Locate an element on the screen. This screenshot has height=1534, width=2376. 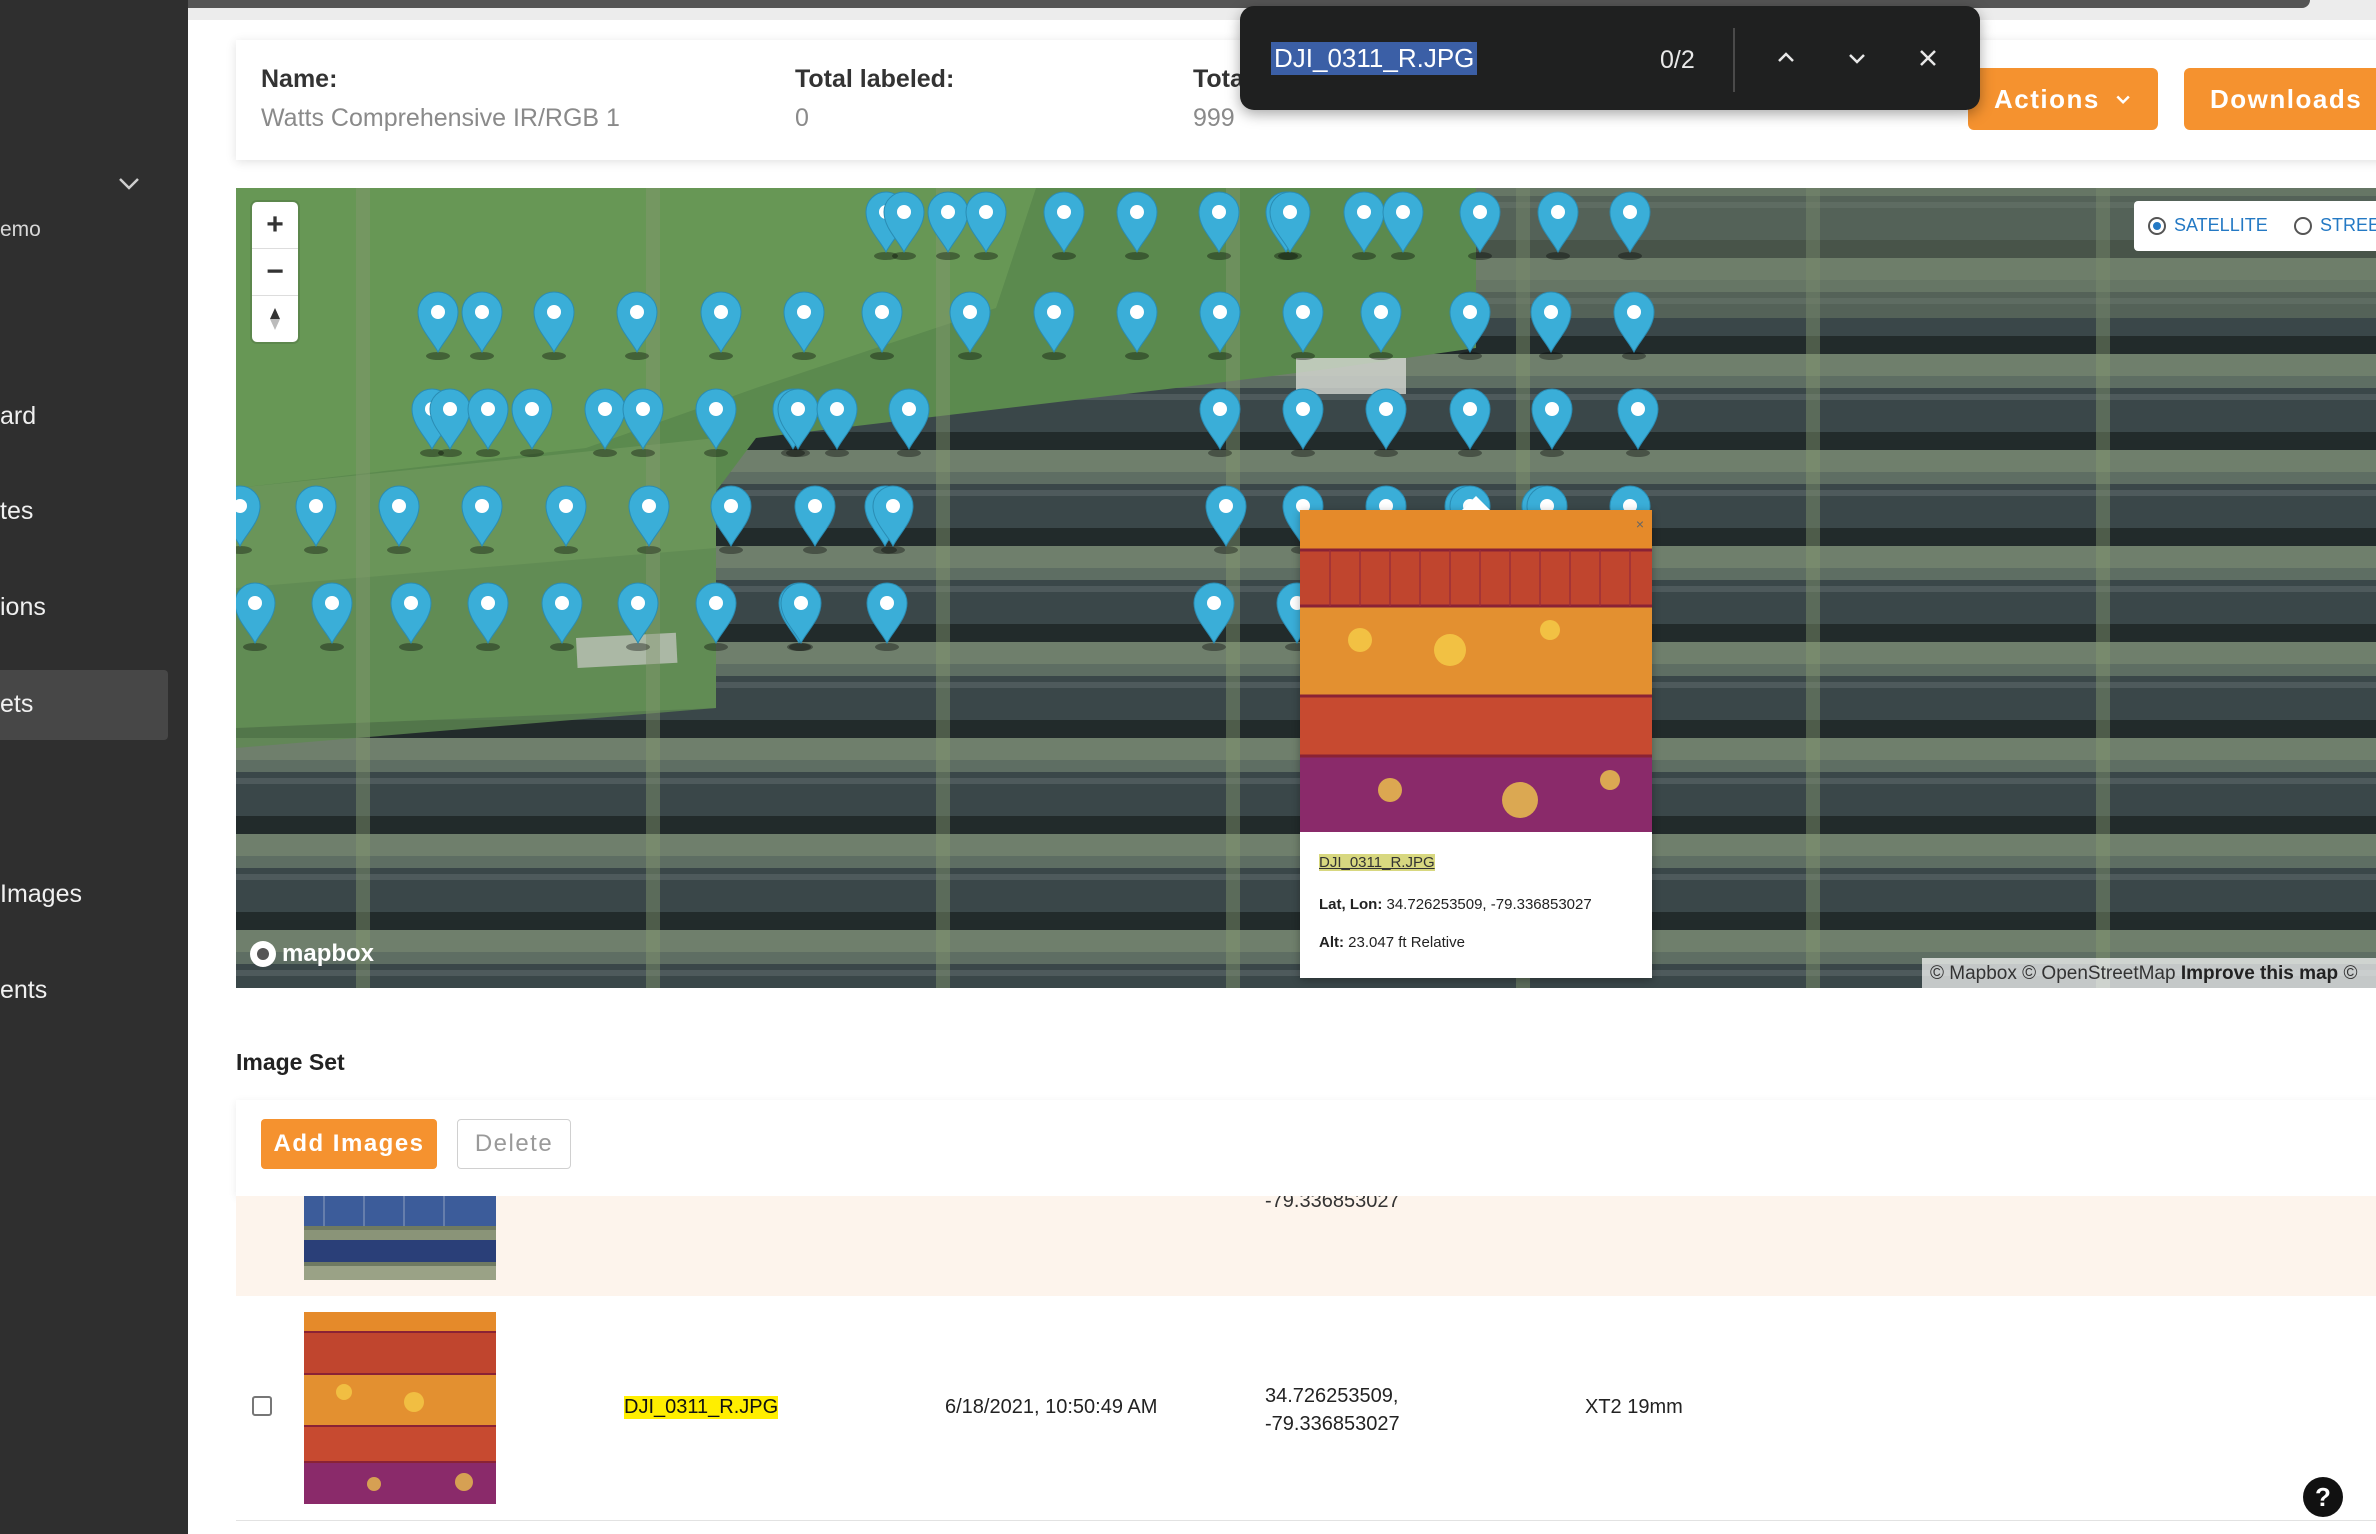
downloads-button: Downloads is located at coordinates (2280, 99).